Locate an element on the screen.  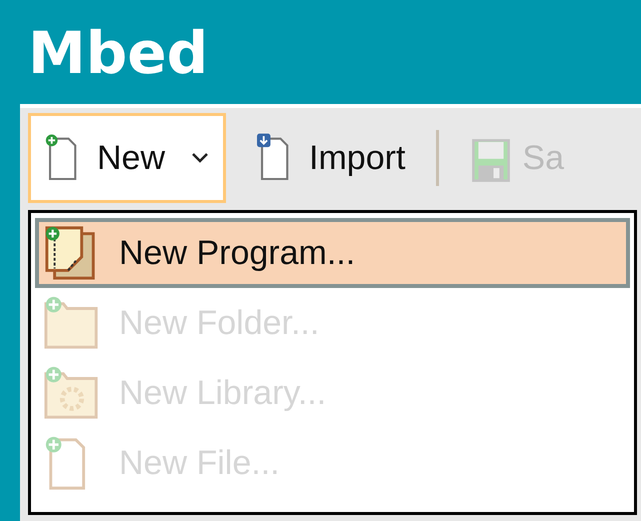
new-button: New is located at coordinates (127, 158).